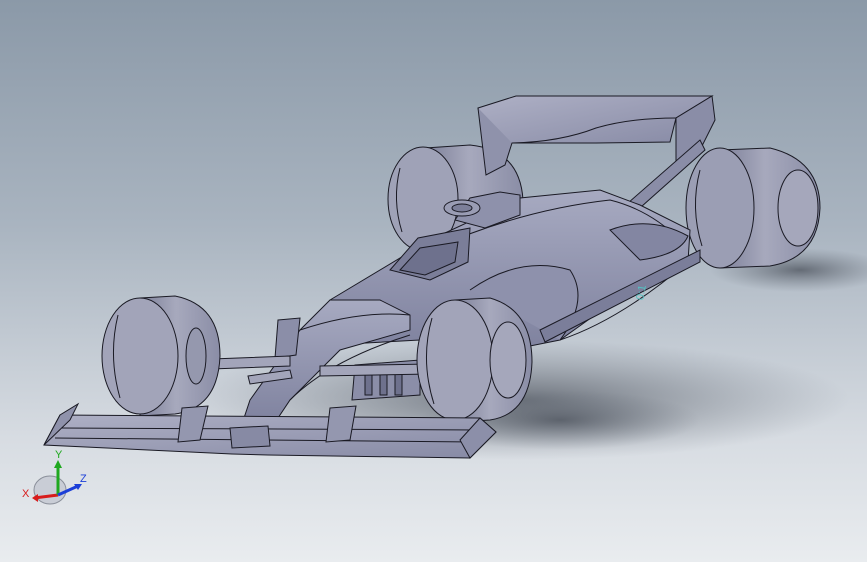  I want to click on triad-x-label: X, so click(26, 494).